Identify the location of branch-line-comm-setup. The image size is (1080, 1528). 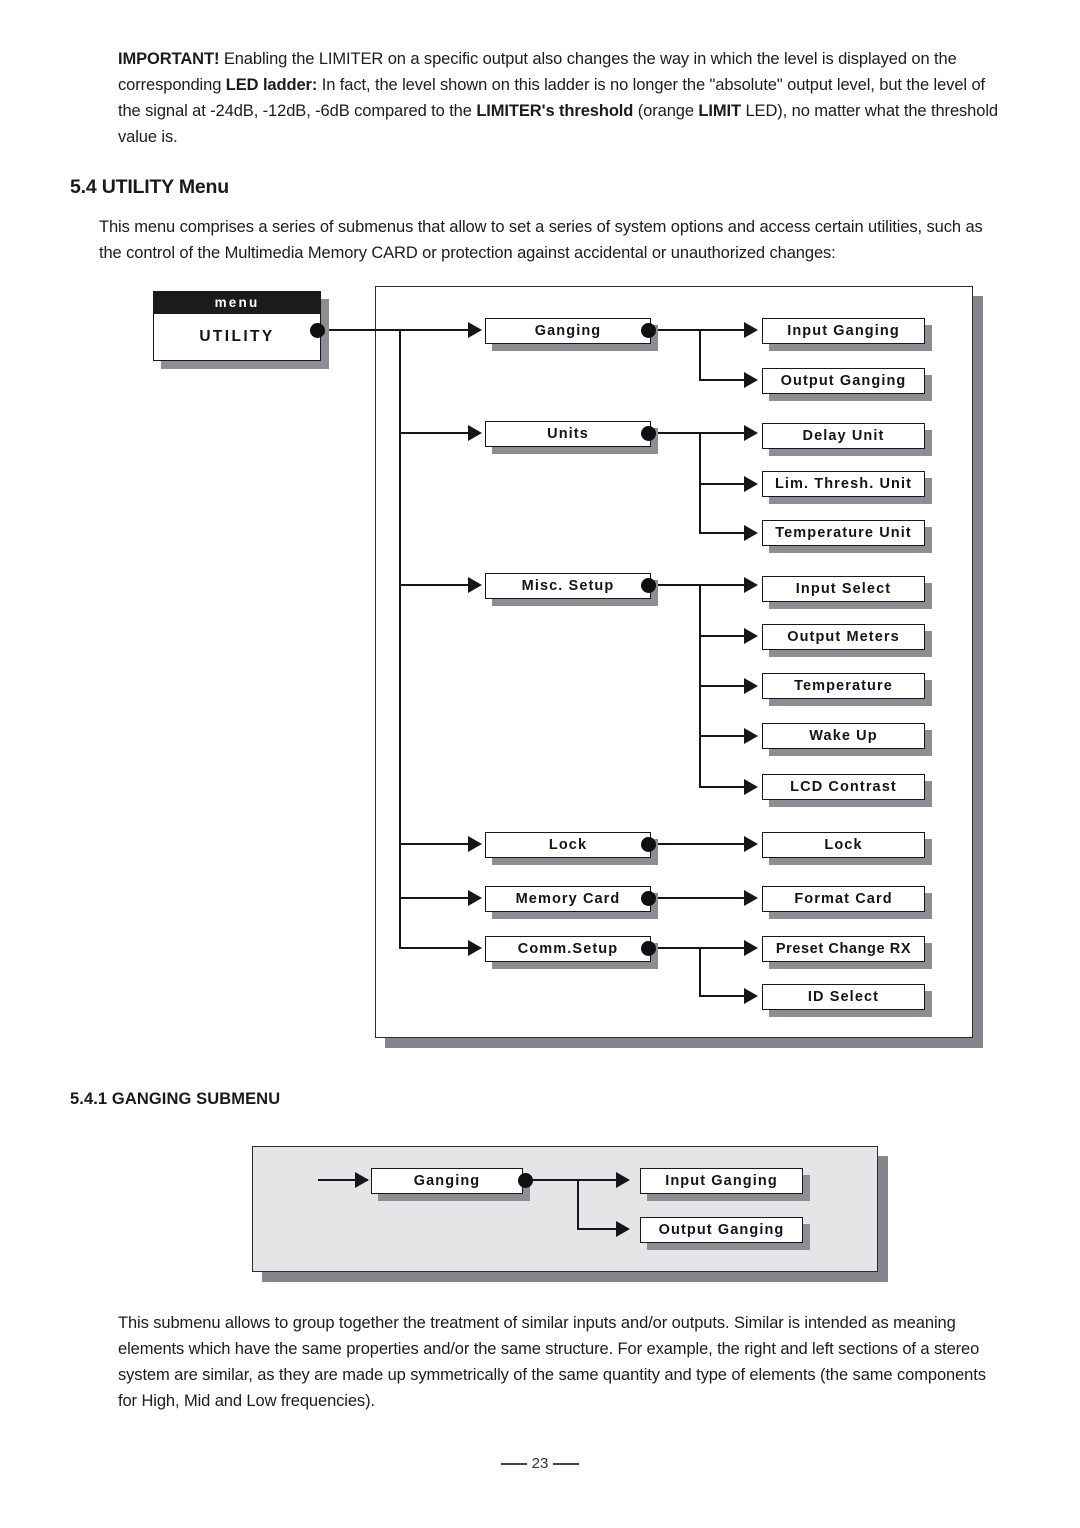
(435, 948).